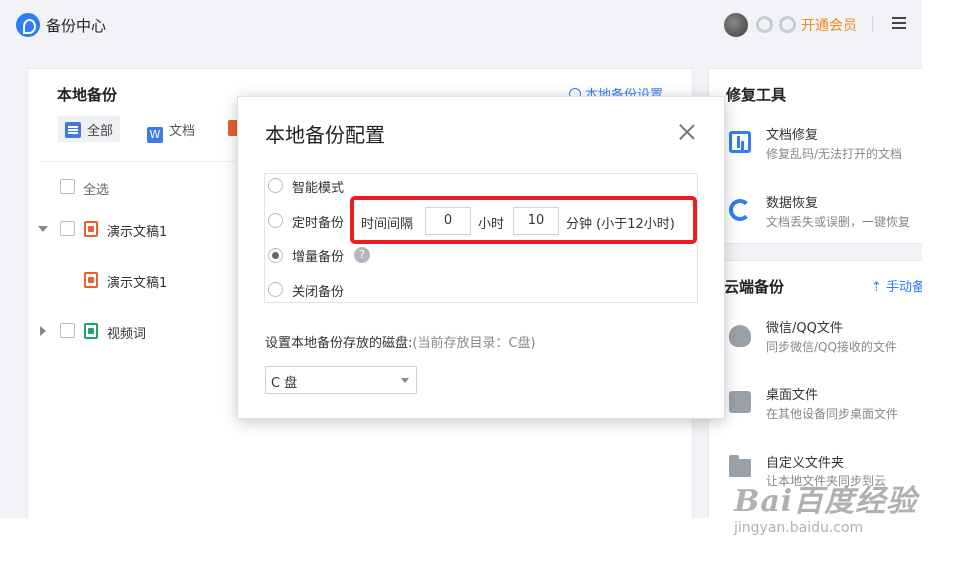 The height and width of the screenshot is (565, 959). Describe the element at coordinates (91, 331) in the screenshot. I see `video-file-icon` at that location.